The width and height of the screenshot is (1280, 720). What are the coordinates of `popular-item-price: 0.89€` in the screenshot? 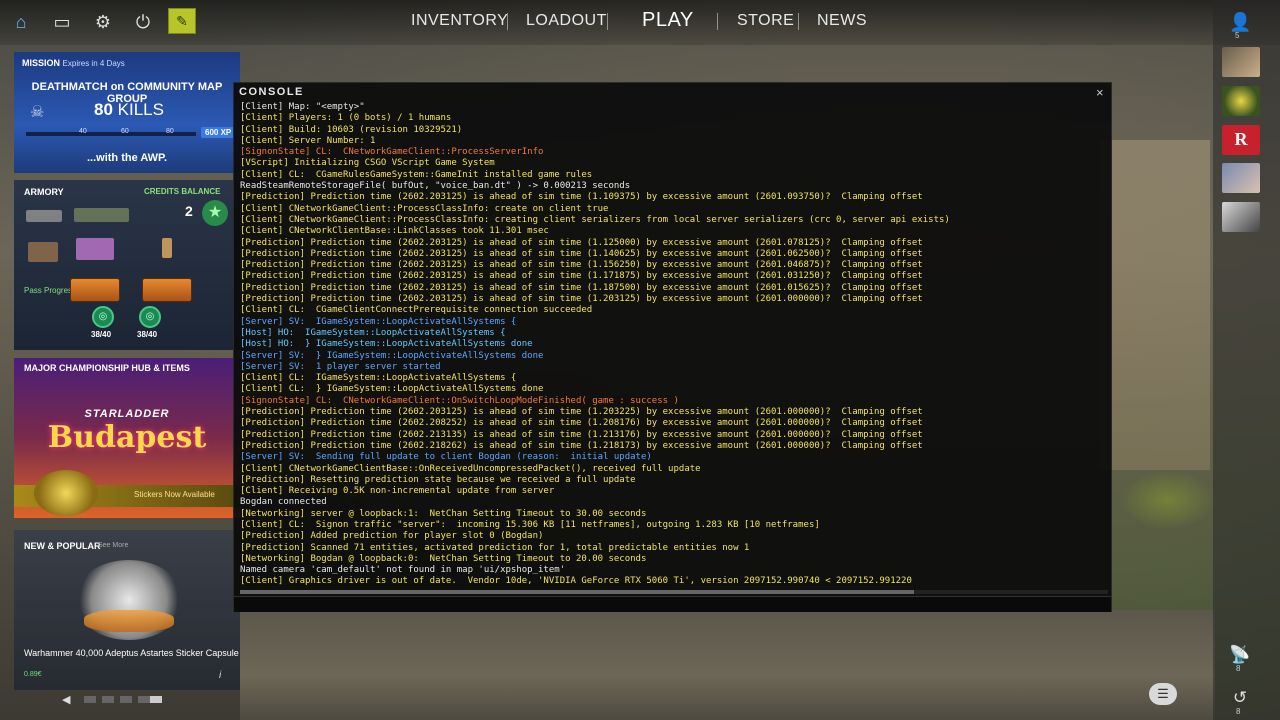 It's located at (33, 674).